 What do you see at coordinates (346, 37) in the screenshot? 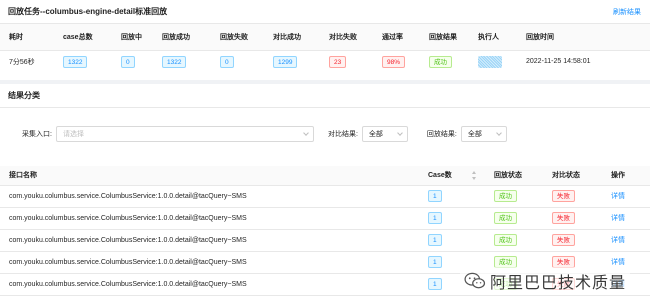
I see `col-compare-fail: 对比失败` at bounding box center [346, 37].